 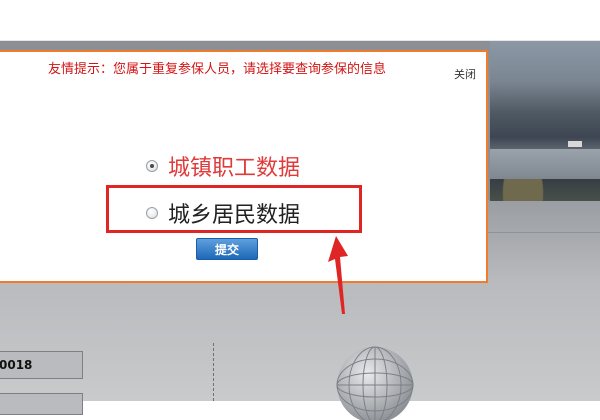 I want to click on submit-button: 提交, so click(x=227, y=249).